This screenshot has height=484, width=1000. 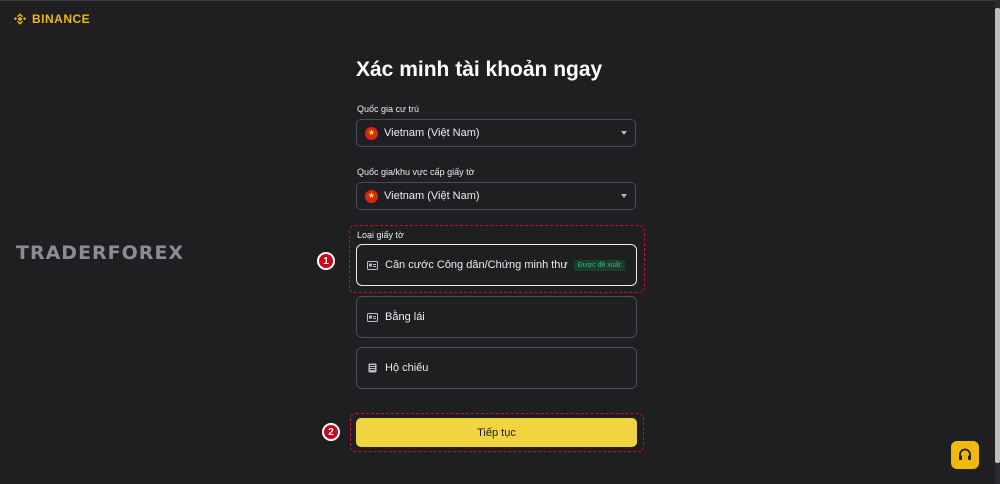 What do you see at coordinates (432, 196) in the screenshot?
I see `issuing-country-value: Vietnam (Việt Nam)` at bounding box center [432, 196].